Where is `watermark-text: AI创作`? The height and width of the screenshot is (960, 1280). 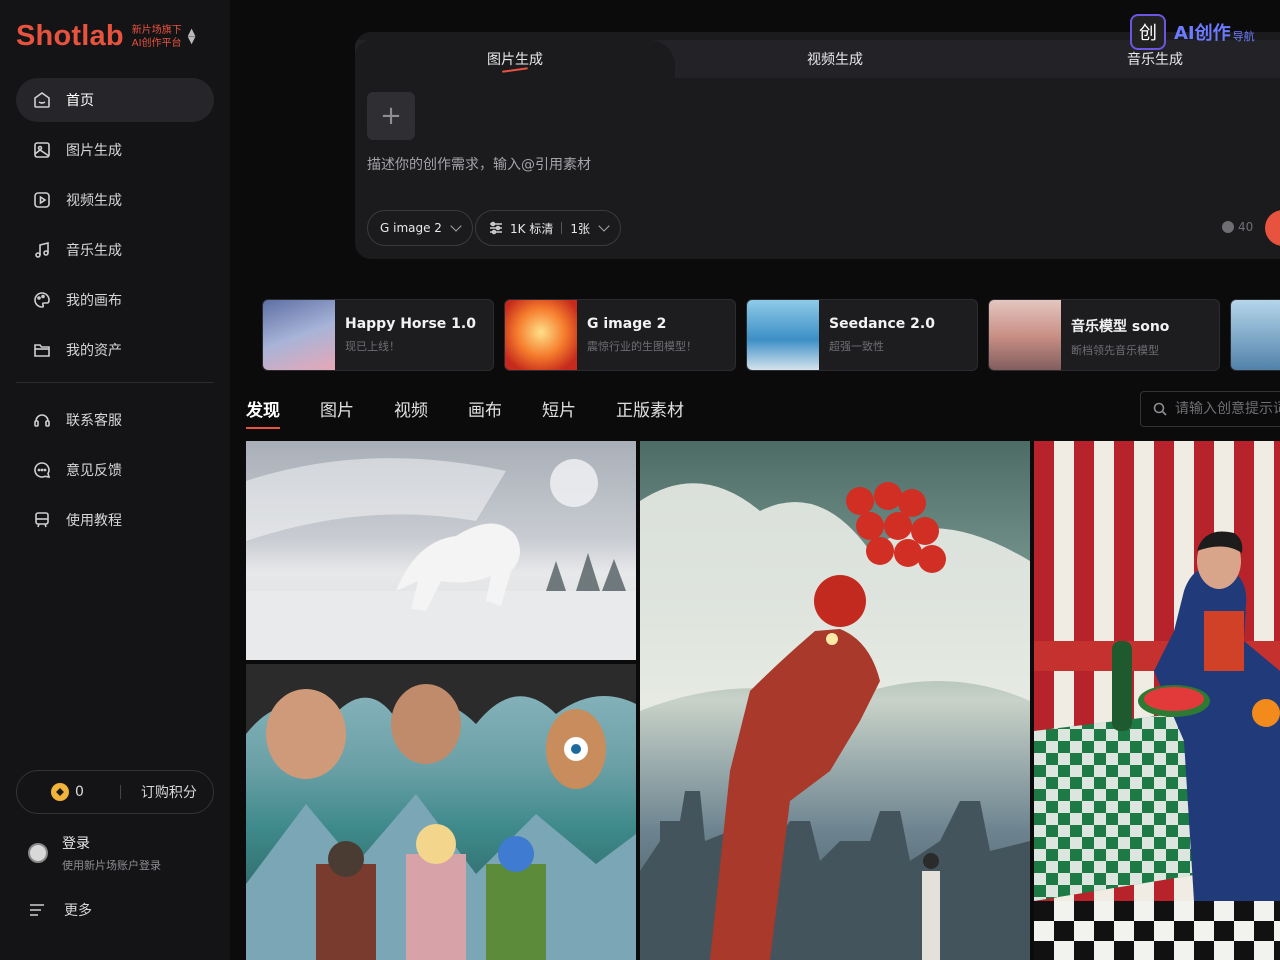 watermark-text: AI创作 is located at coordinates (1202, 33).